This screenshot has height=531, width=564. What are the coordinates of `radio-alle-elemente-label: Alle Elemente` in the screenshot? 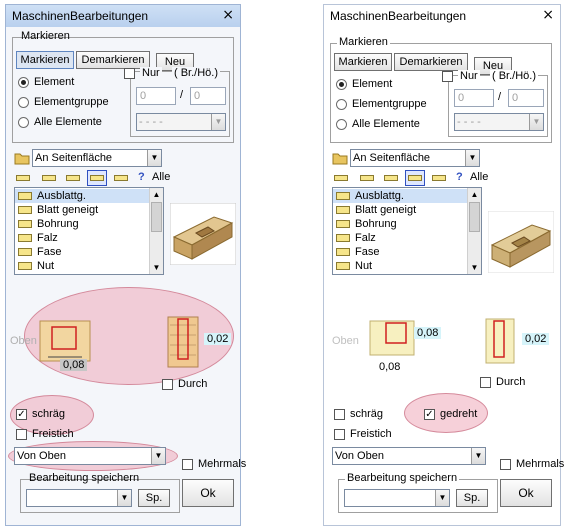 It's located at (68, 122).